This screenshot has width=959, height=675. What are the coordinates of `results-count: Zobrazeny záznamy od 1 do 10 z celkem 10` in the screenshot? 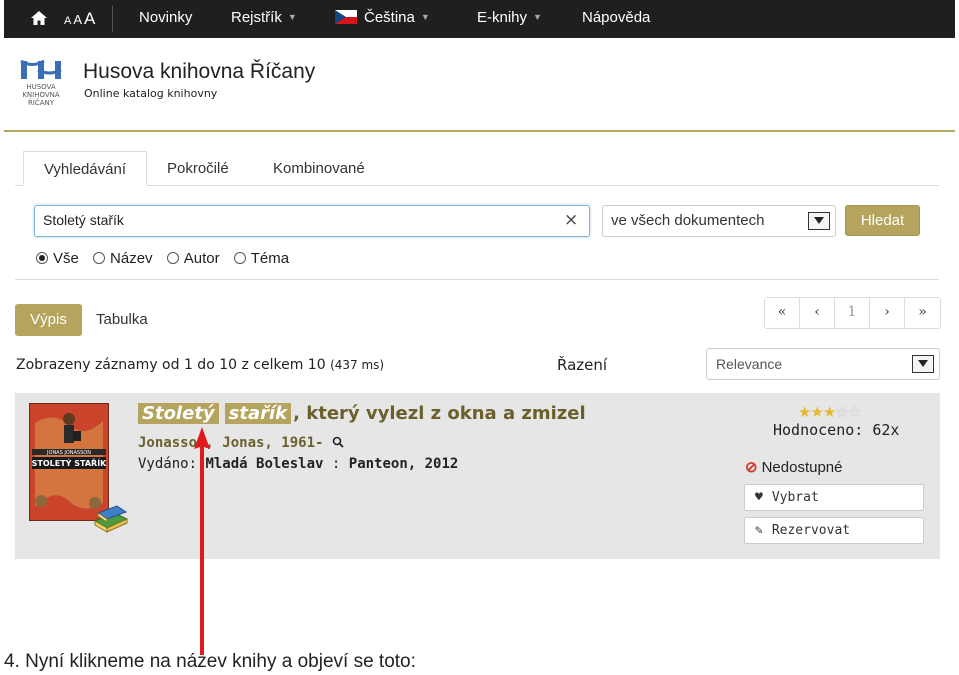 It's located at (171, 365).